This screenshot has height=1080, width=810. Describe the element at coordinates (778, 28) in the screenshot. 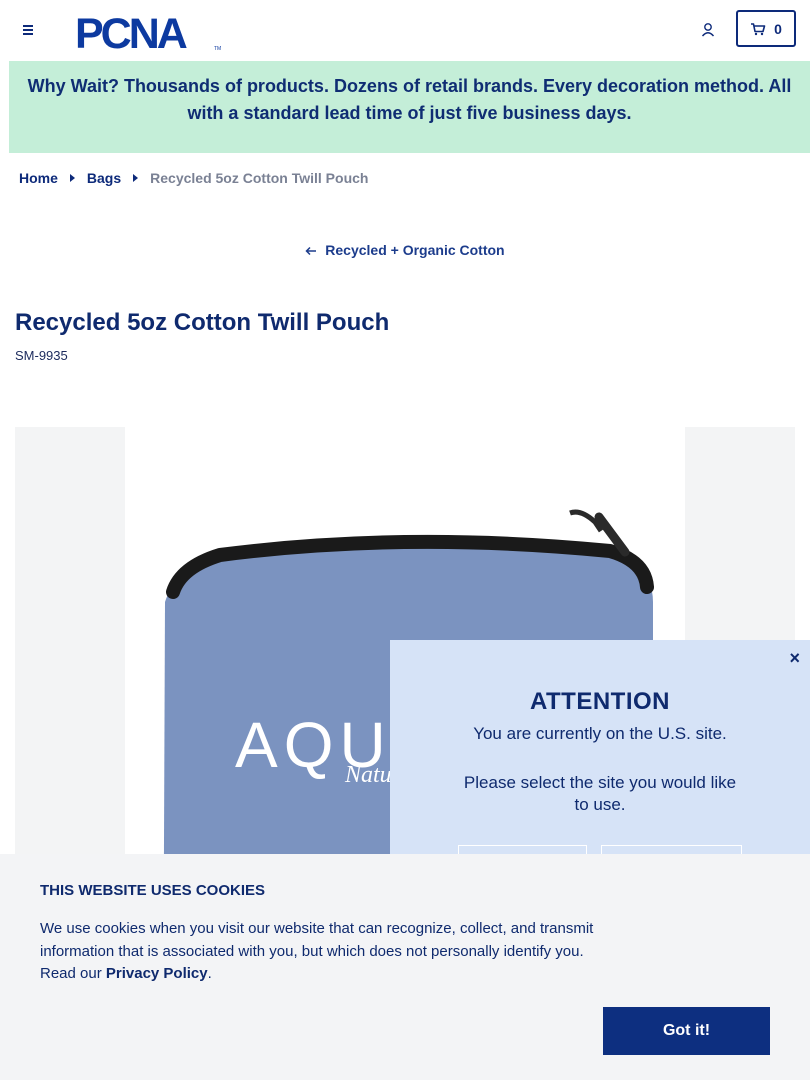

I see `cart-count: 0` at that location.